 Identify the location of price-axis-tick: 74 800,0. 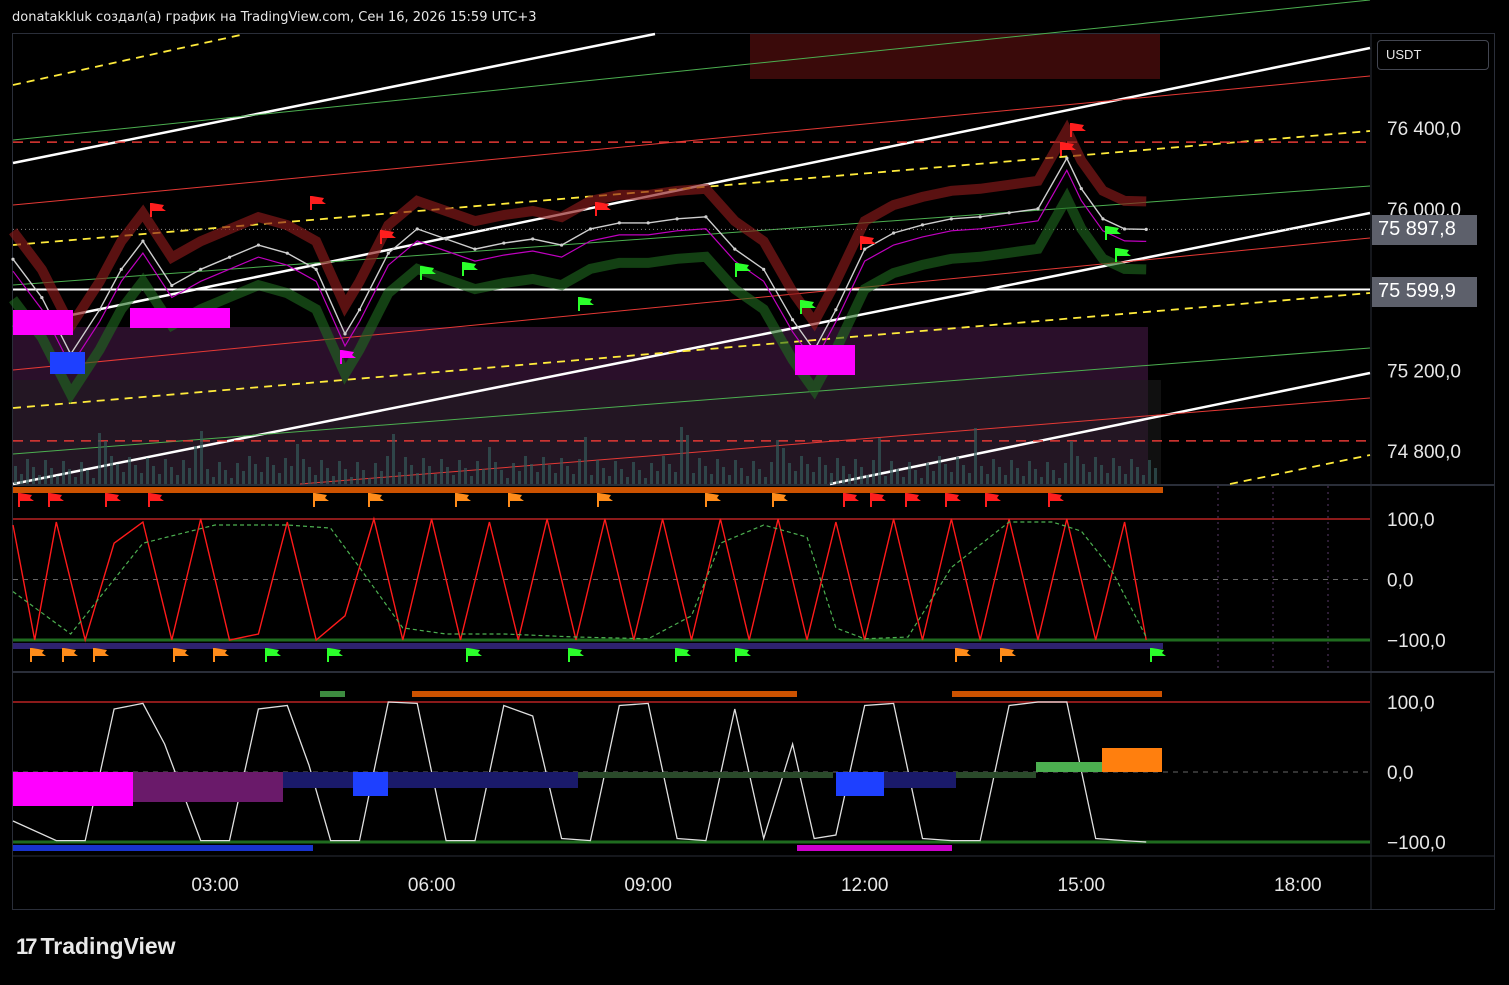
(1424, 452).